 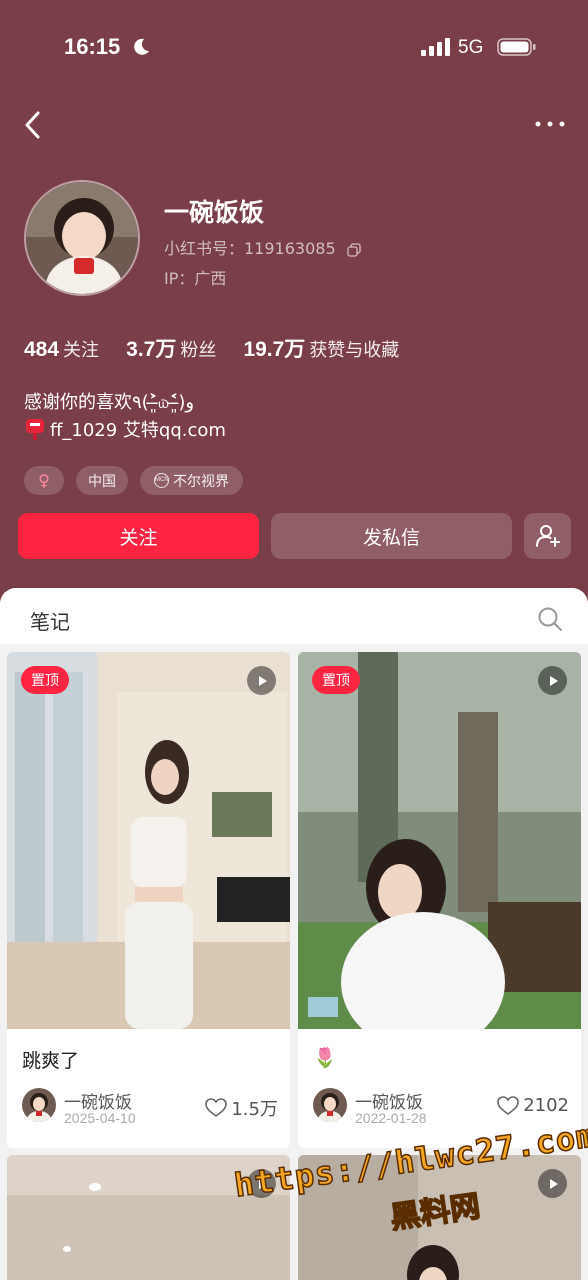 I want to click on stat-following: 484 关注, so click(x=61, y=349).